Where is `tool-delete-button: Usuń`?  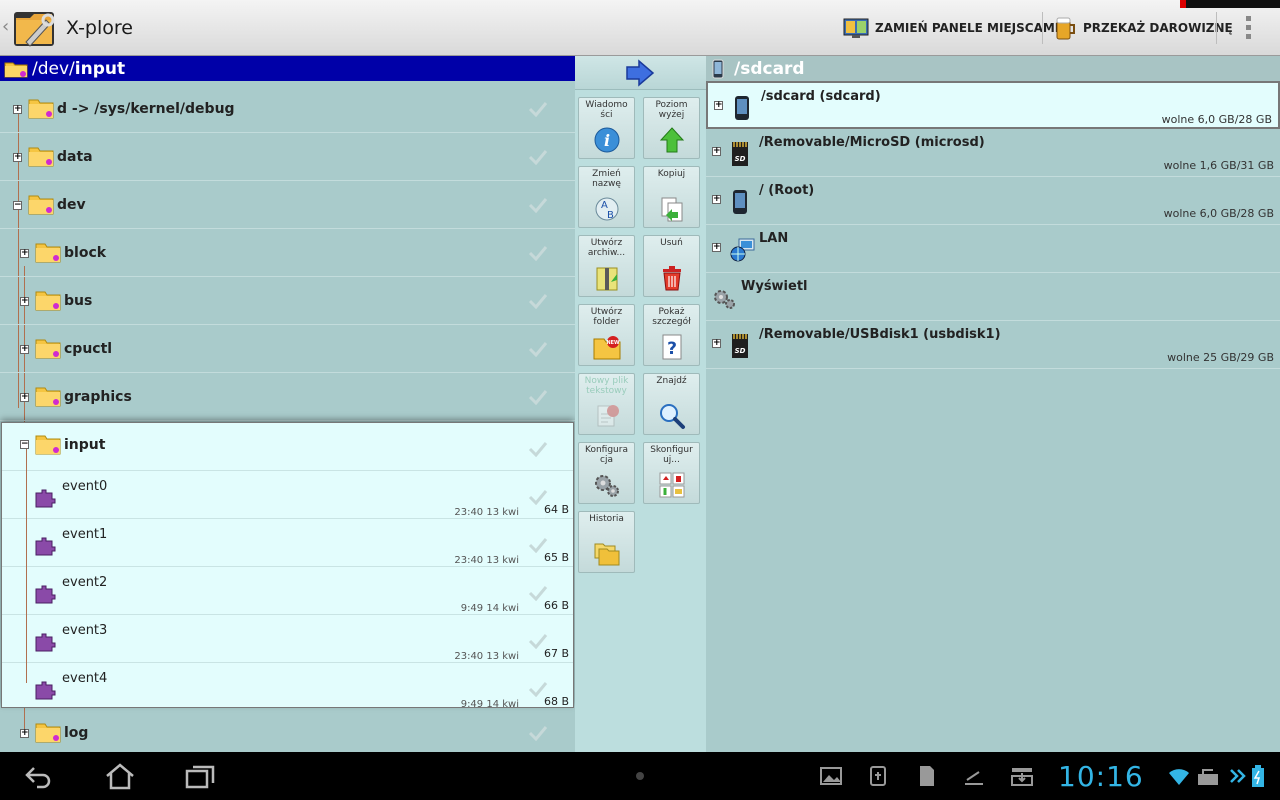 tool-delete-button: Usuń is located at coordinates (671, 266).